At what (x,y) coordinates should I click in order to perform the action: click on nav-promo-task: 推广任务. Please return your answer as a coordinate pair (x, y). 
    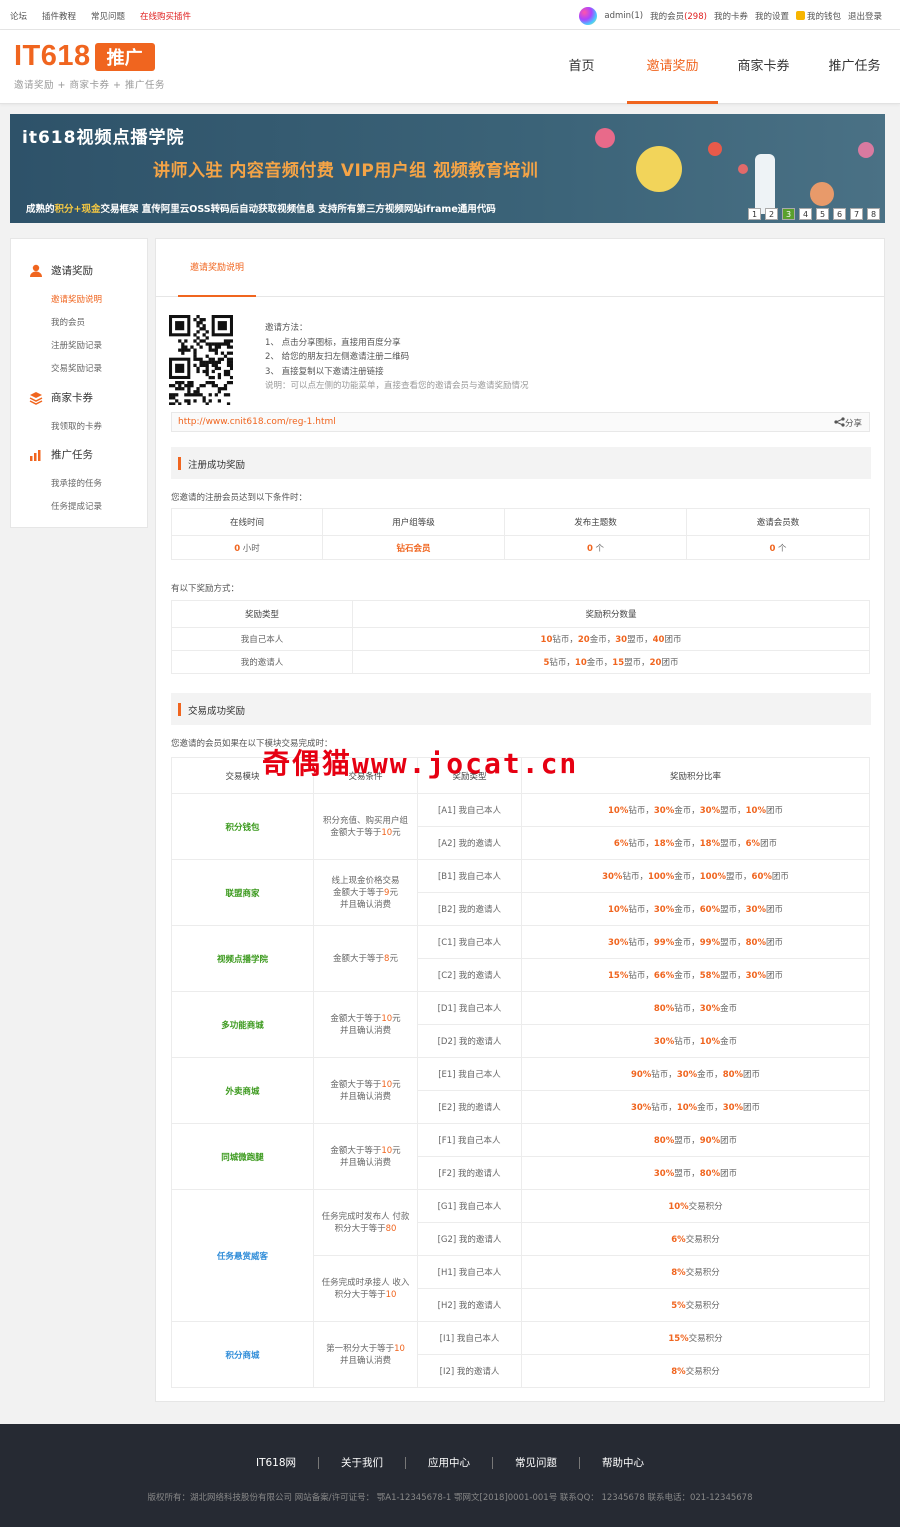
    Looking at the image, I should click on (854, 67).